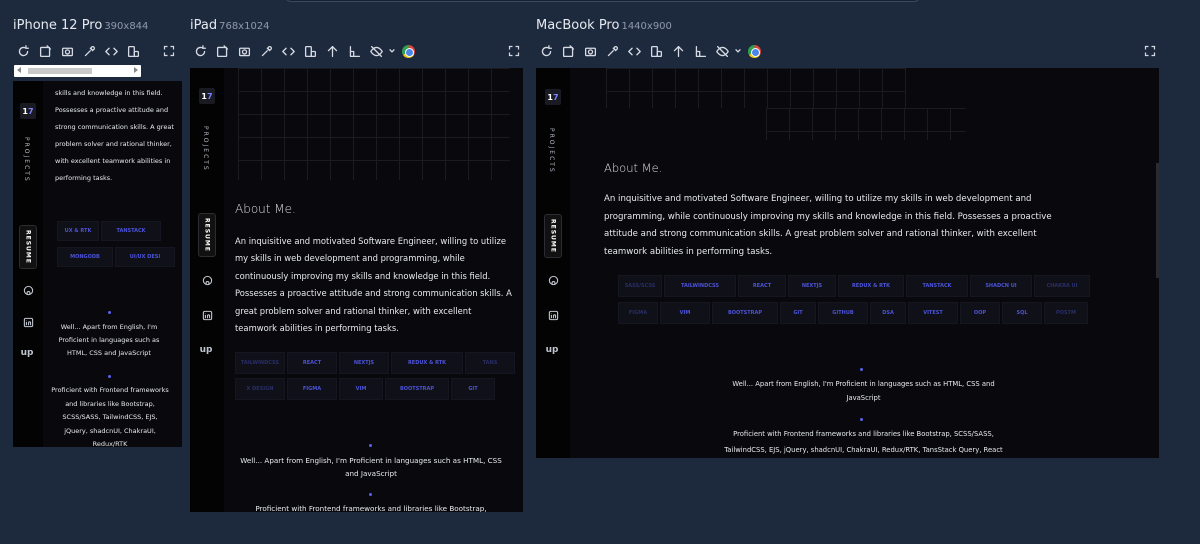  I want to click on skill-chip: FIGMA, so click(312, 389).